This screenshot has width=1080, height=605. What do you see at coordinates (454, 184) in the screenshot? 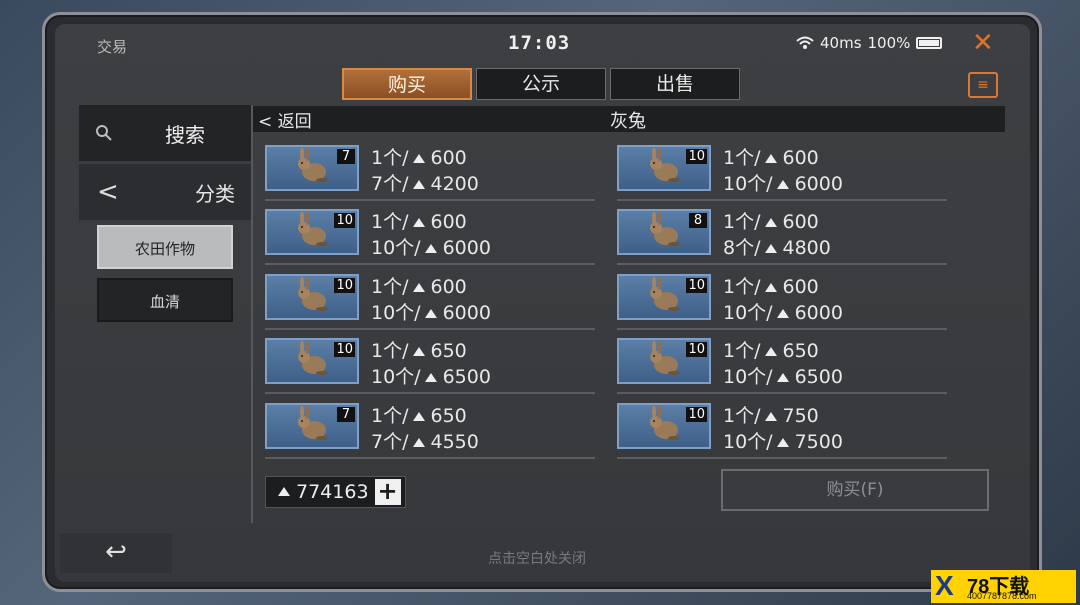
I see `total-price: 4200` at bounding box center [454, 184].